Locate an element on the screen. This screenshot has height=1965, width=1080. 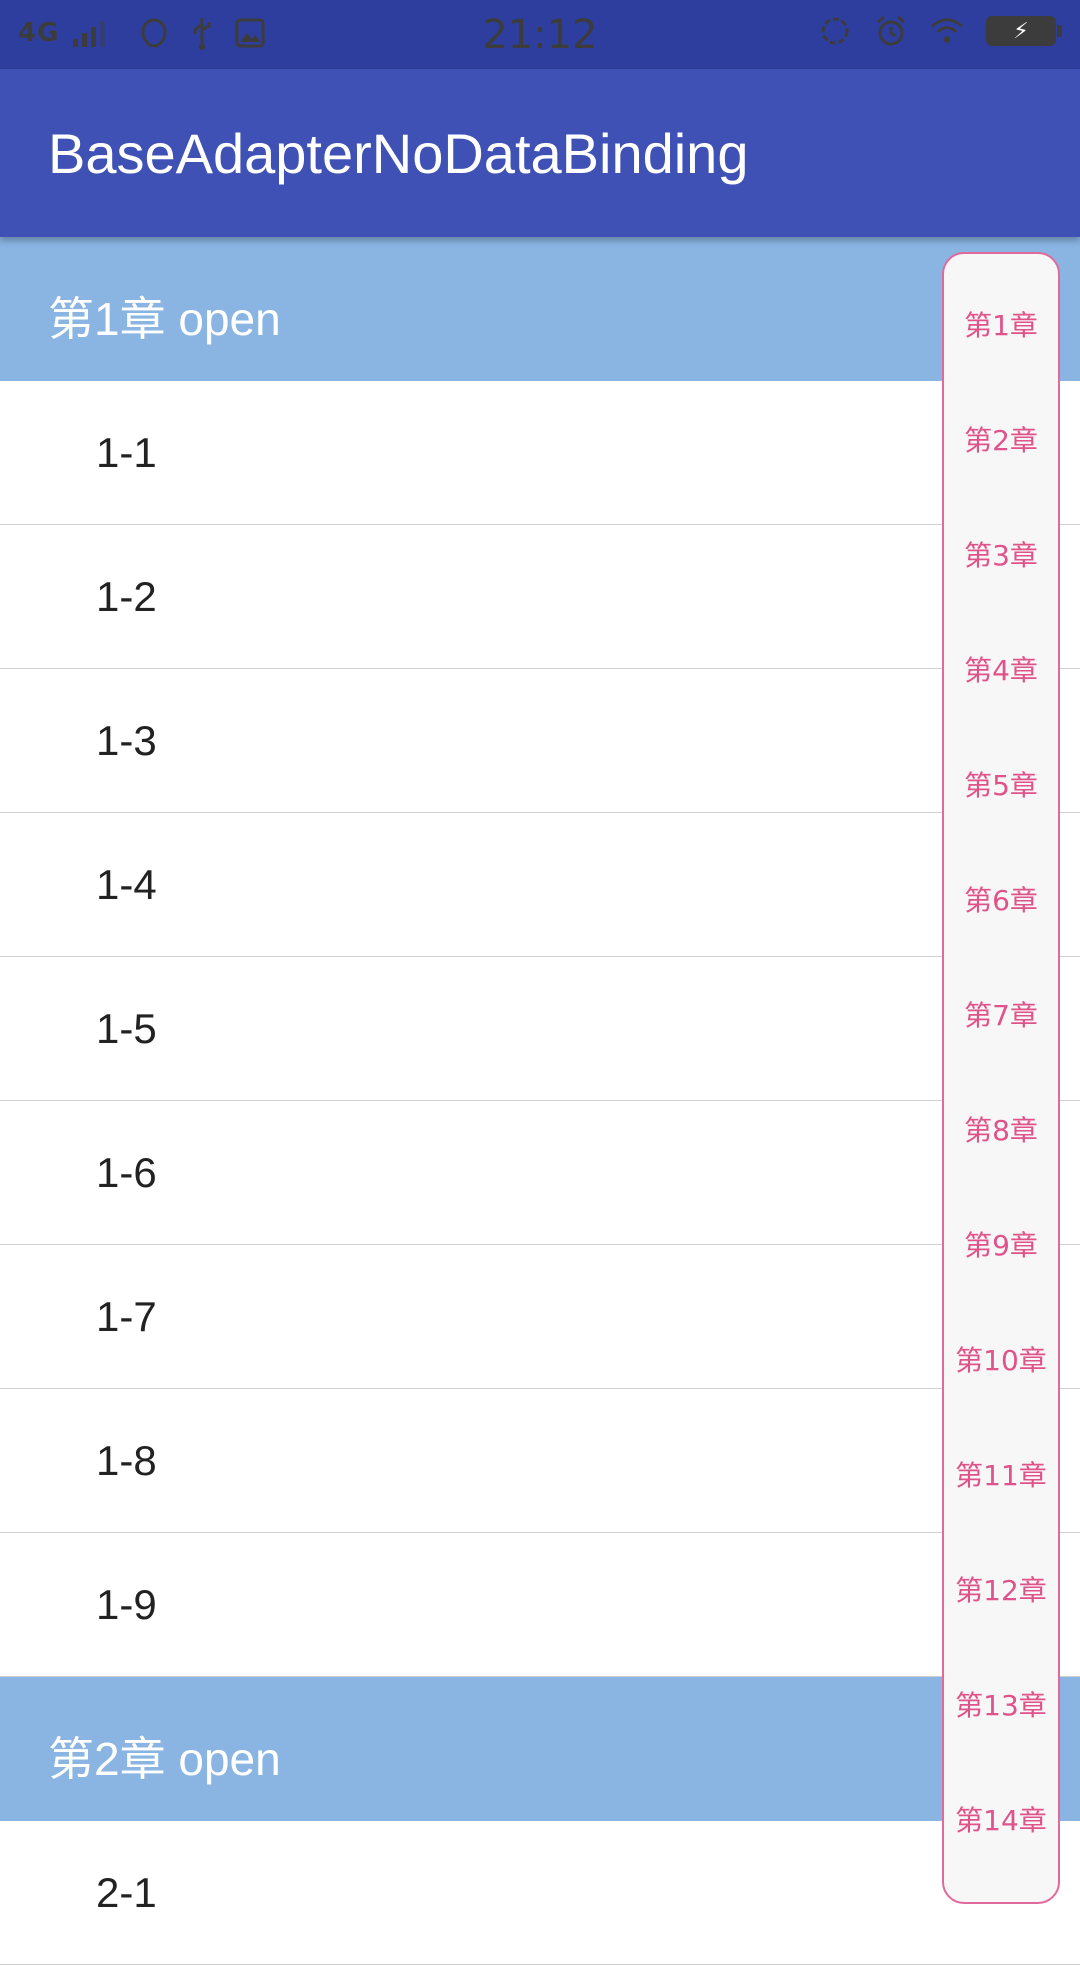
list-item-label: 1-5 is located at coordinates (126, 1028).